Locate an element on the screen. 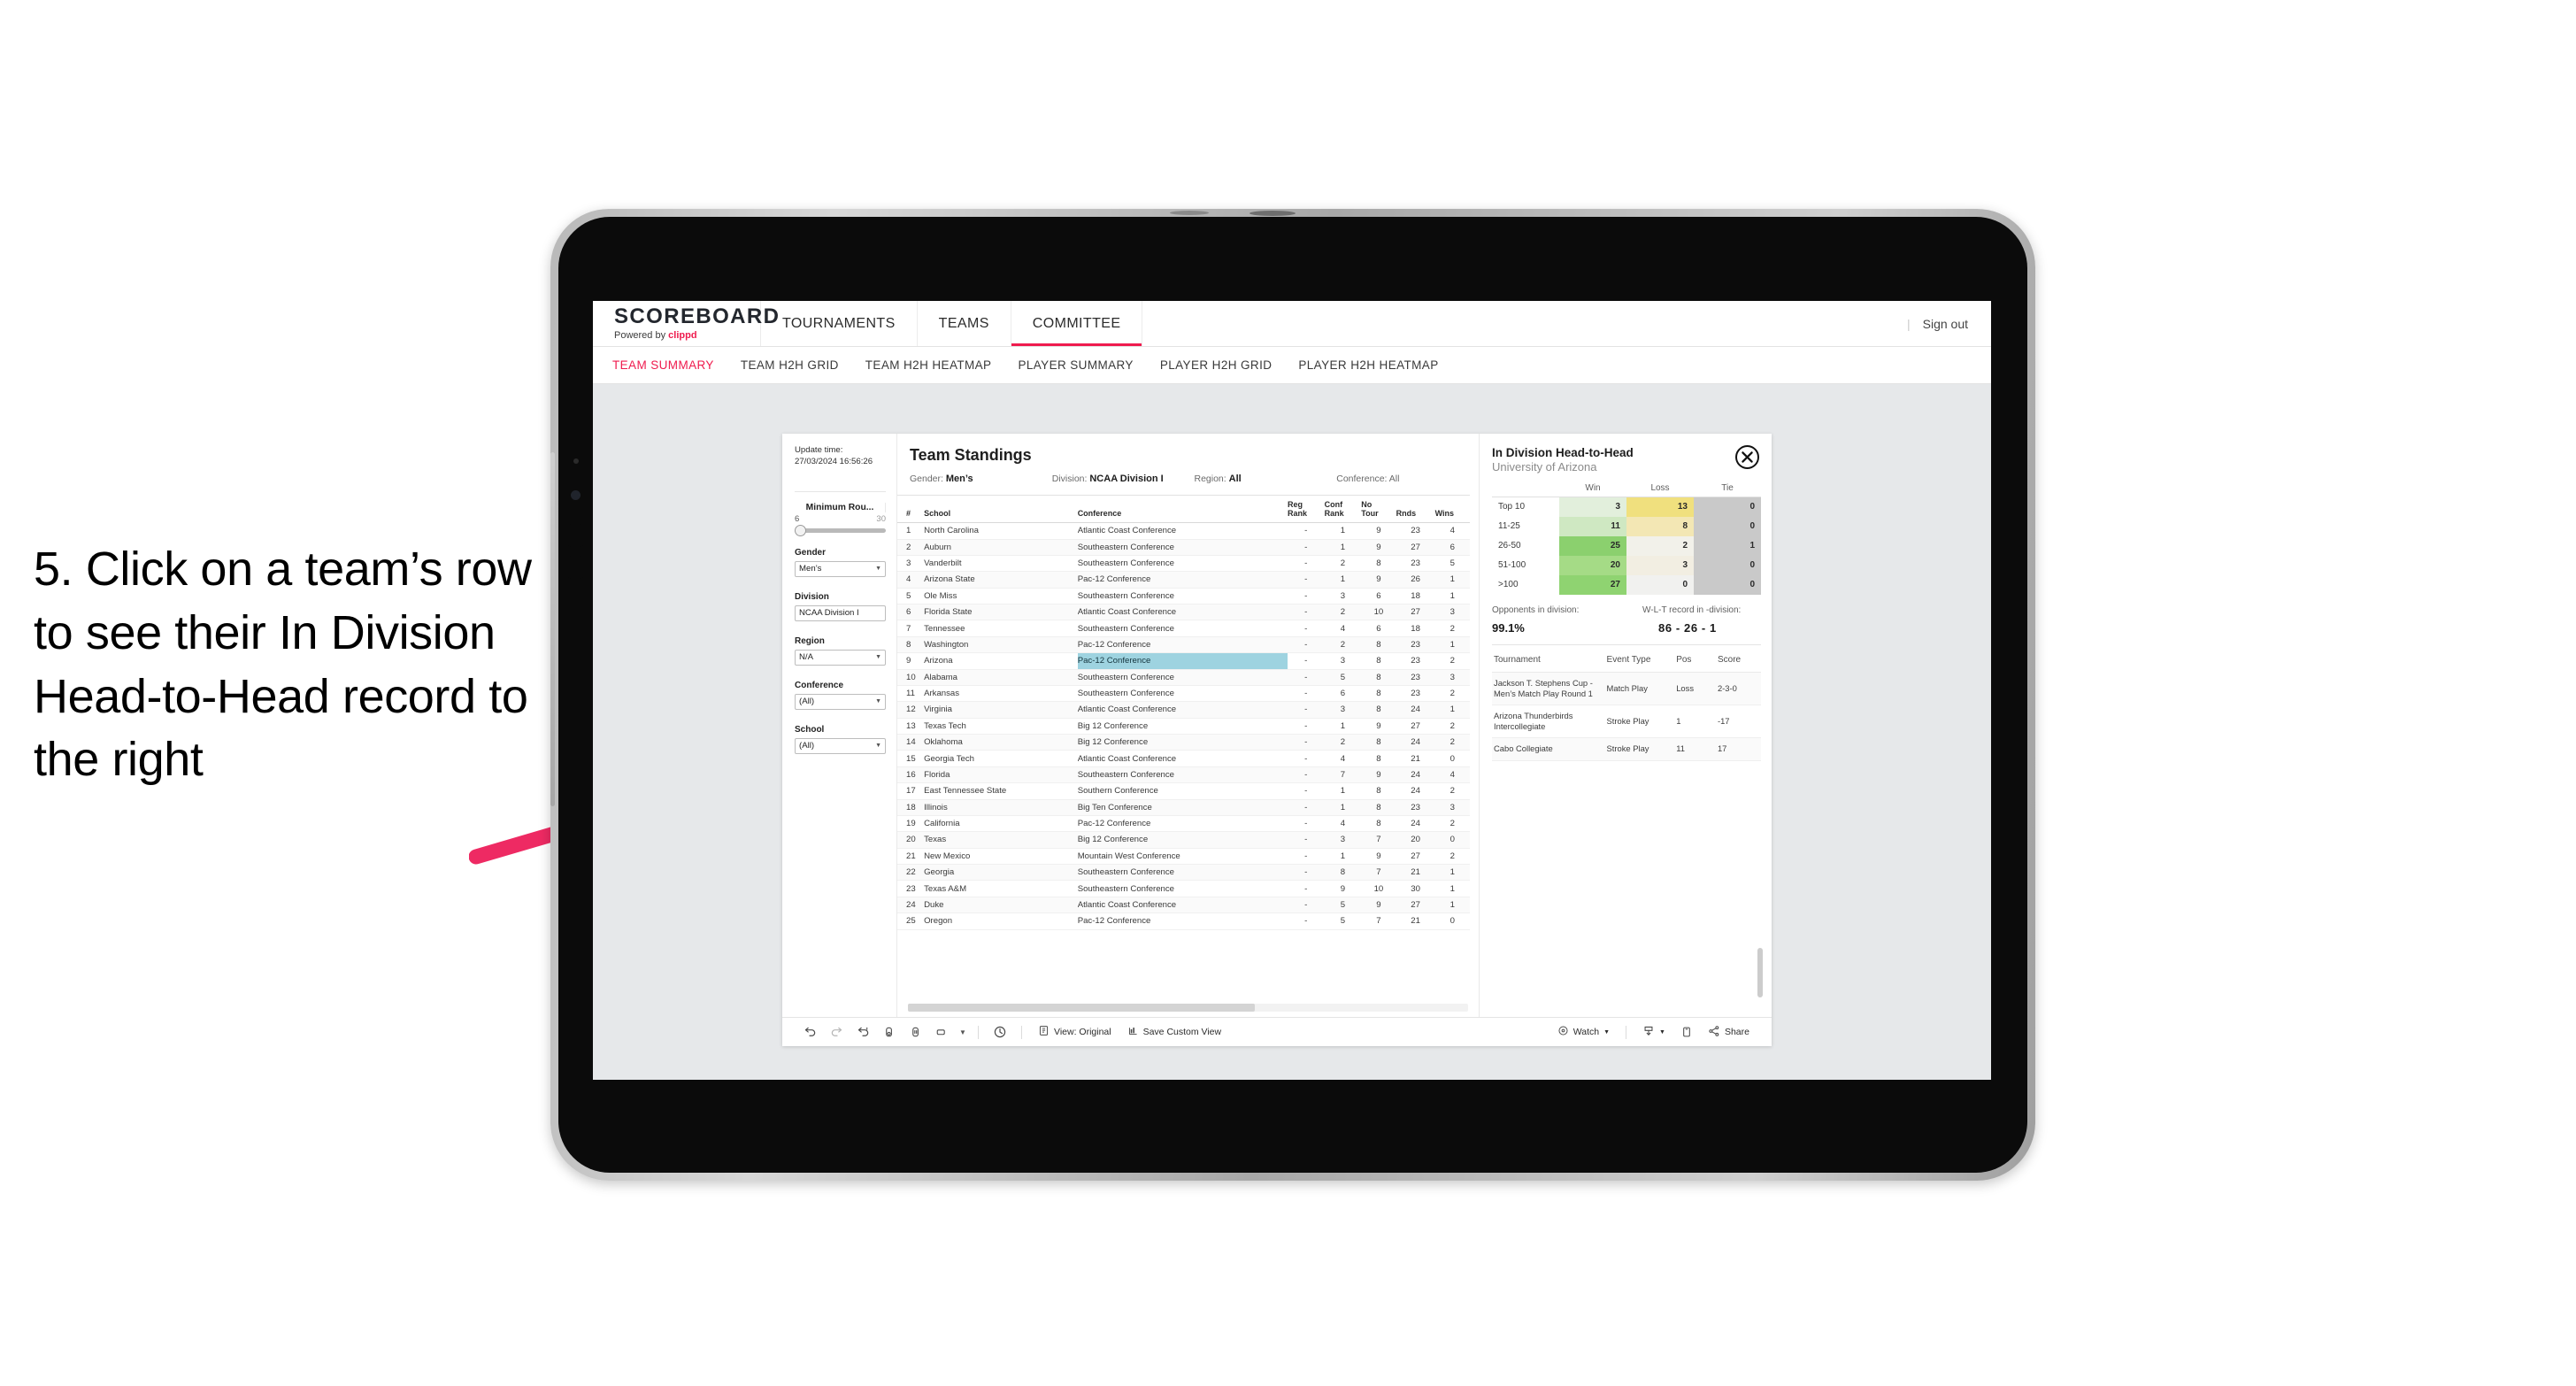 The image size is (2576, 1386). school-select: (All) ▼ is located at coordinates (840, 746).